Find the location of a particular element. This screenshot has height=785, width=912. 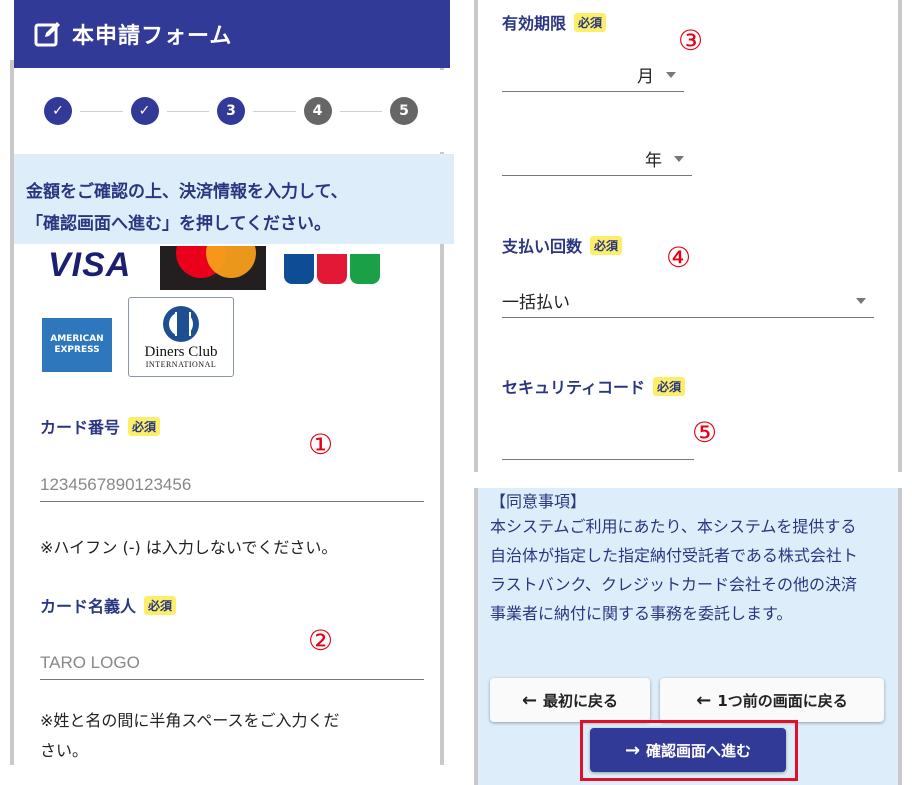

back-one-screen-button: ← 1つ前の画面に戻る is located at coordinates (772, 700).